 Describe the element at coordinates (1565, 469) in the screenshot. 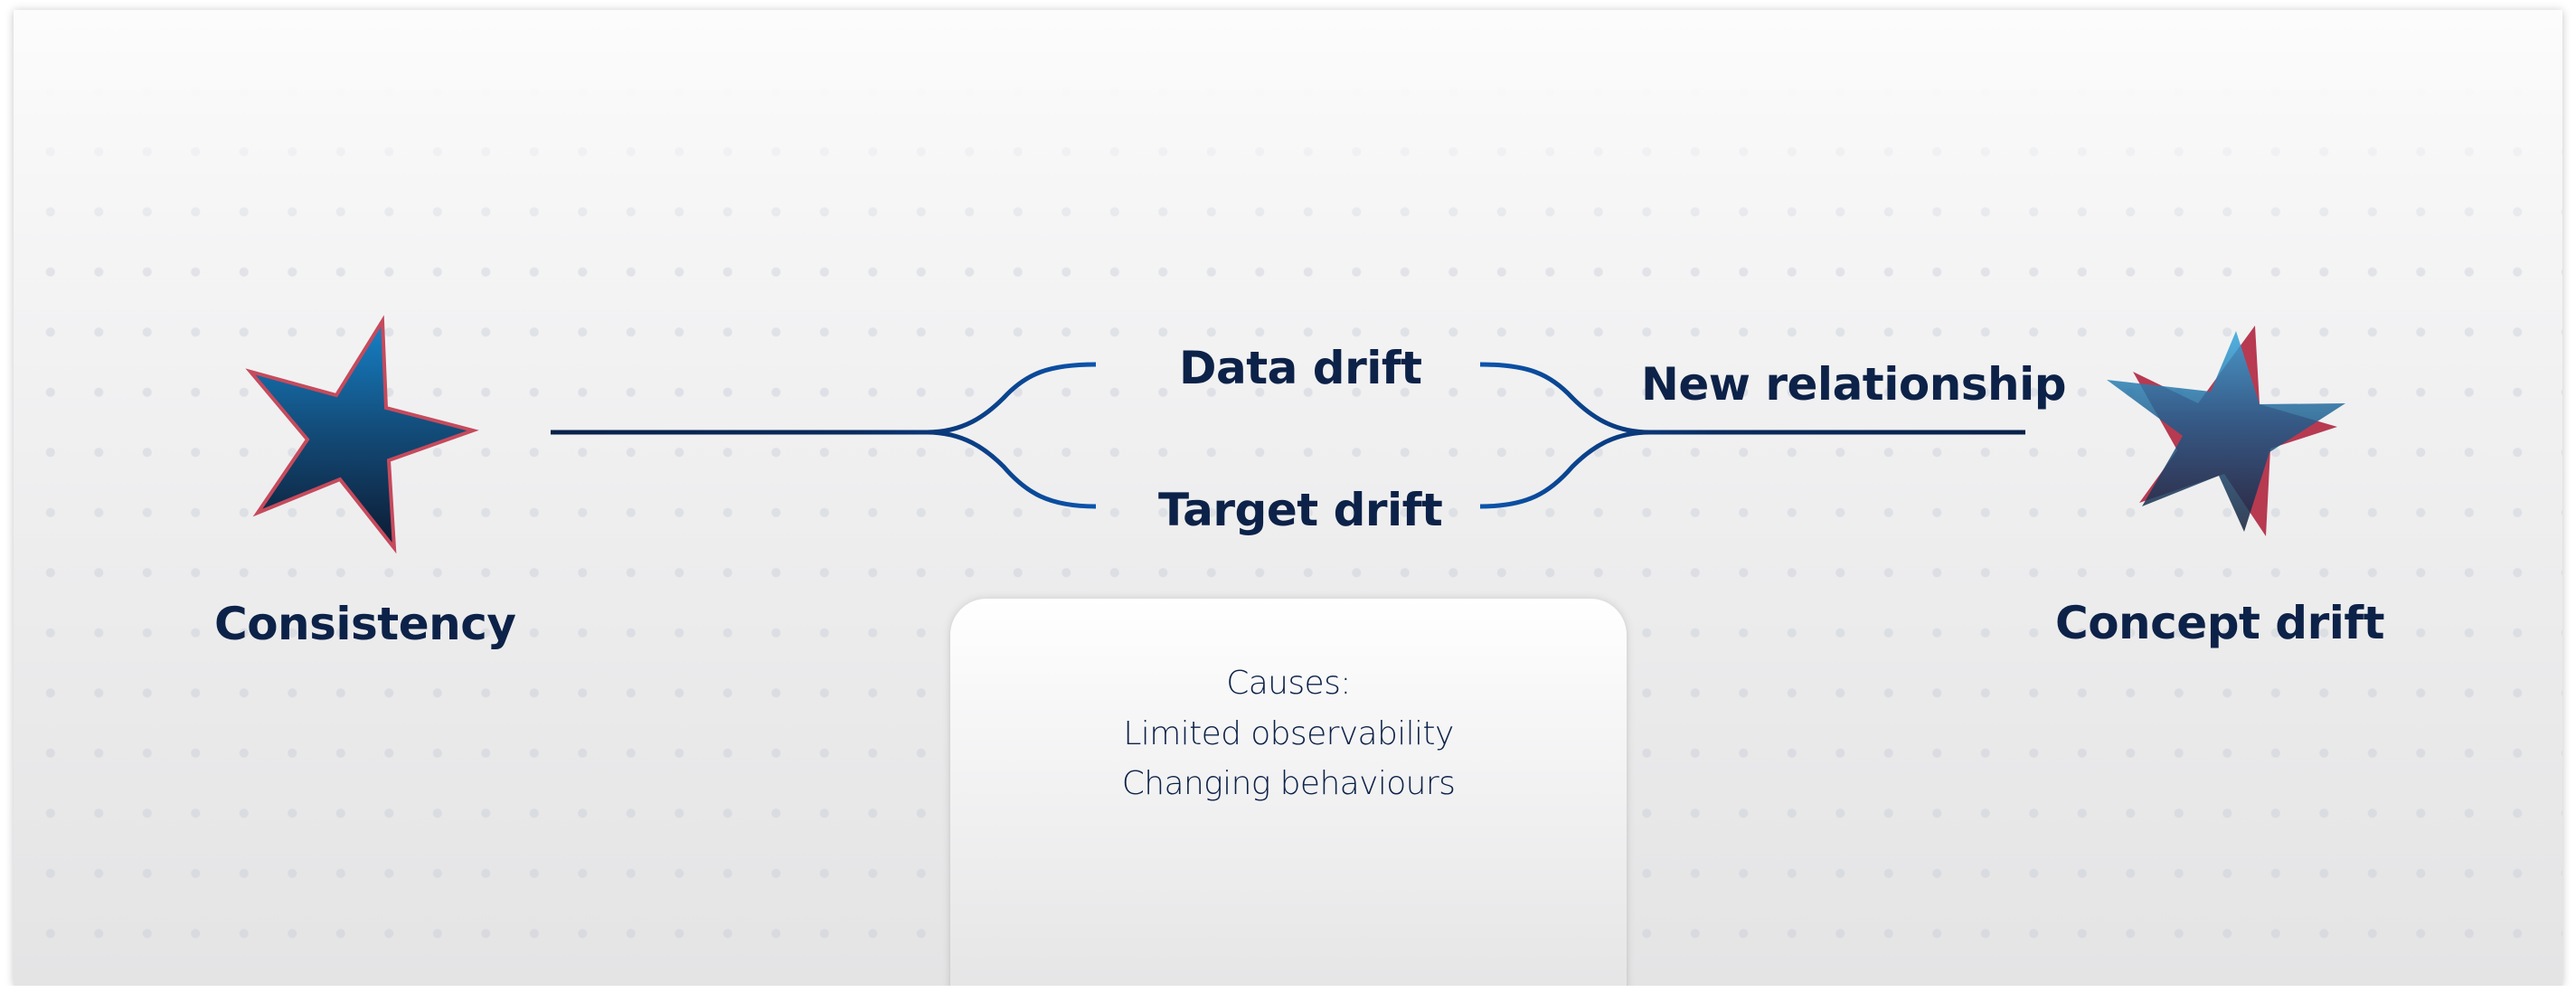

I see `target-drift-branch-out` at that location.